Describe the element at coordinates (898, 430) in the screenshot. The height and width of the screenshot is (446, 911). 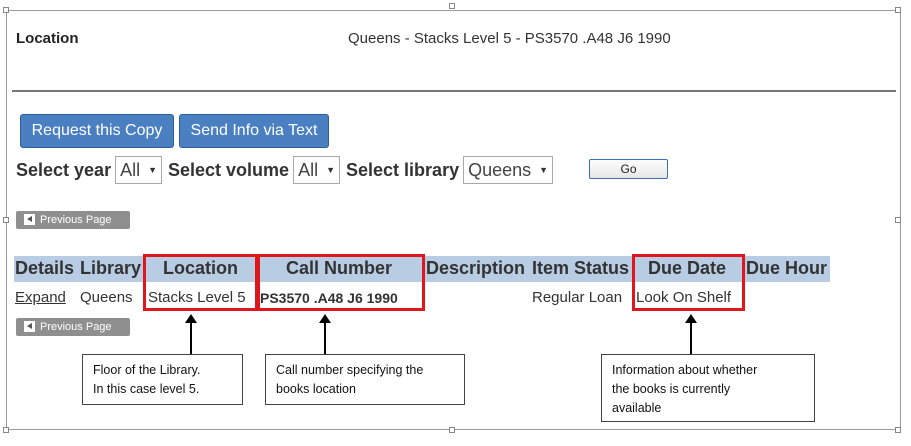
I see `resize-handle-bottom-right` at that location.